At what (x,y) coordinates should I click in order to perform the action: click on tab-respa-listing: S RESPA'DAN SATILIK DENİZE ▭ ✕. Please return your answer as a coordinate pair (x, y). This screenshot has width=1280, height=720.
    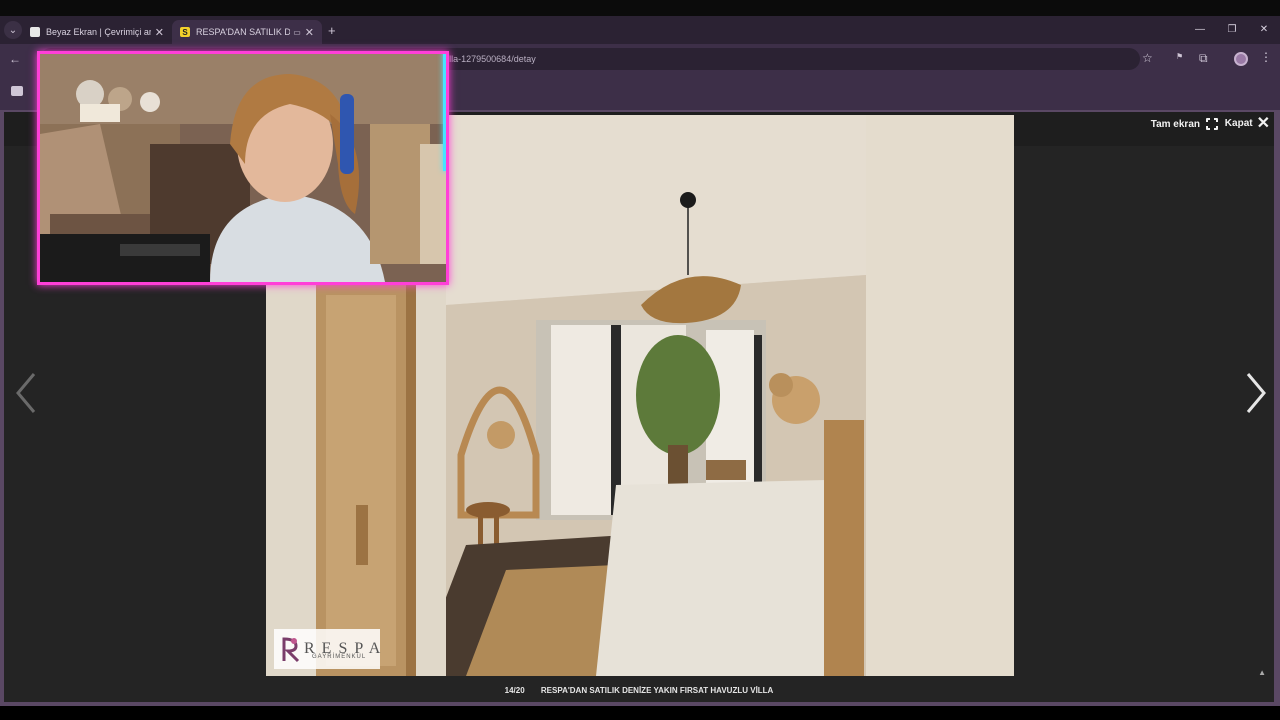
    Looking at the image, I should click on (247, 32).